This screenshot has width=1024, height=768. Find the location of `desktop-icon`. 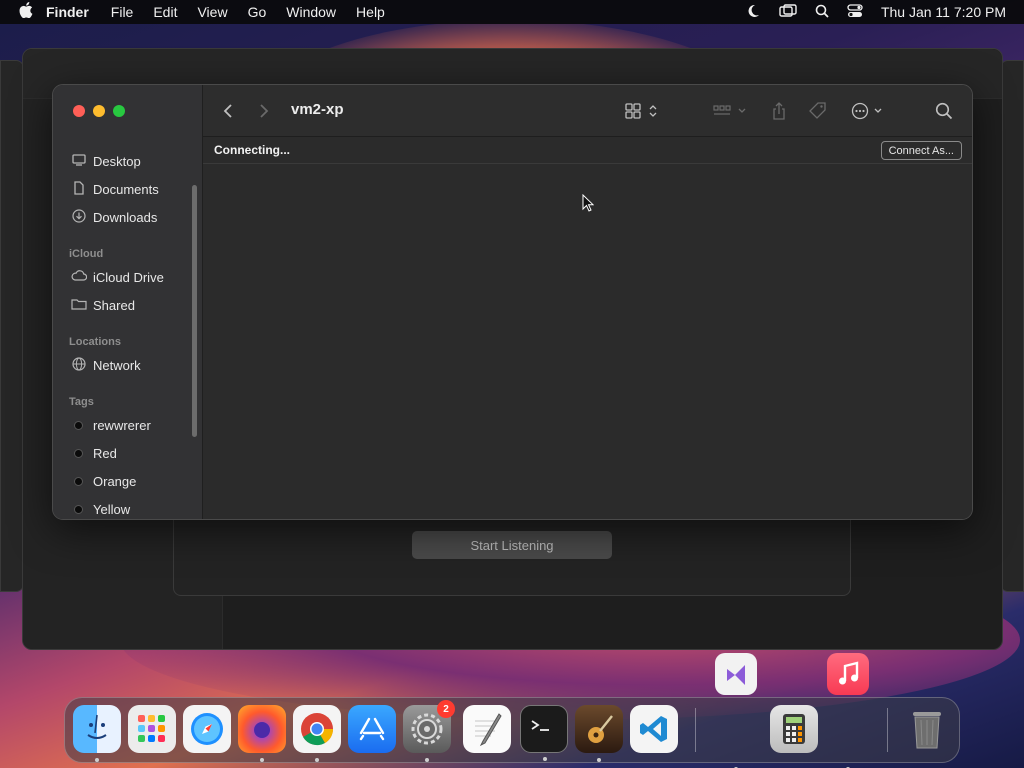

desktop-icon is located at coordinates (79, 161).